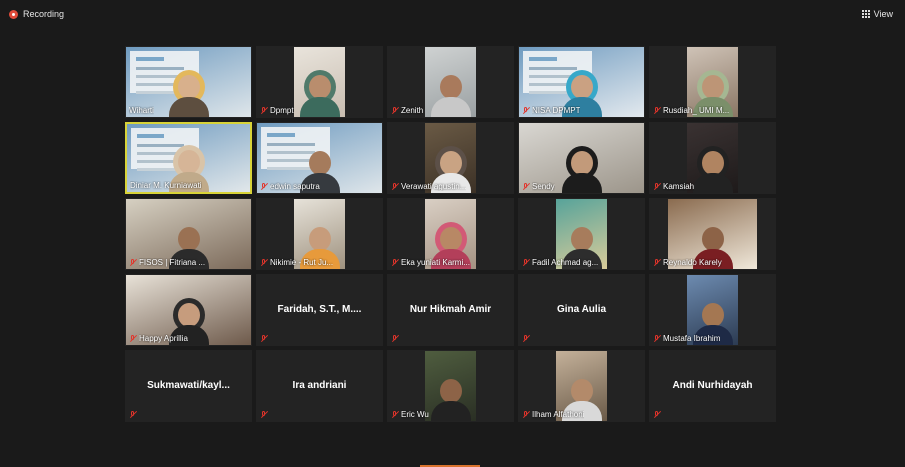  I want to click on participant-name-label: Sendy, so click(581, 186).